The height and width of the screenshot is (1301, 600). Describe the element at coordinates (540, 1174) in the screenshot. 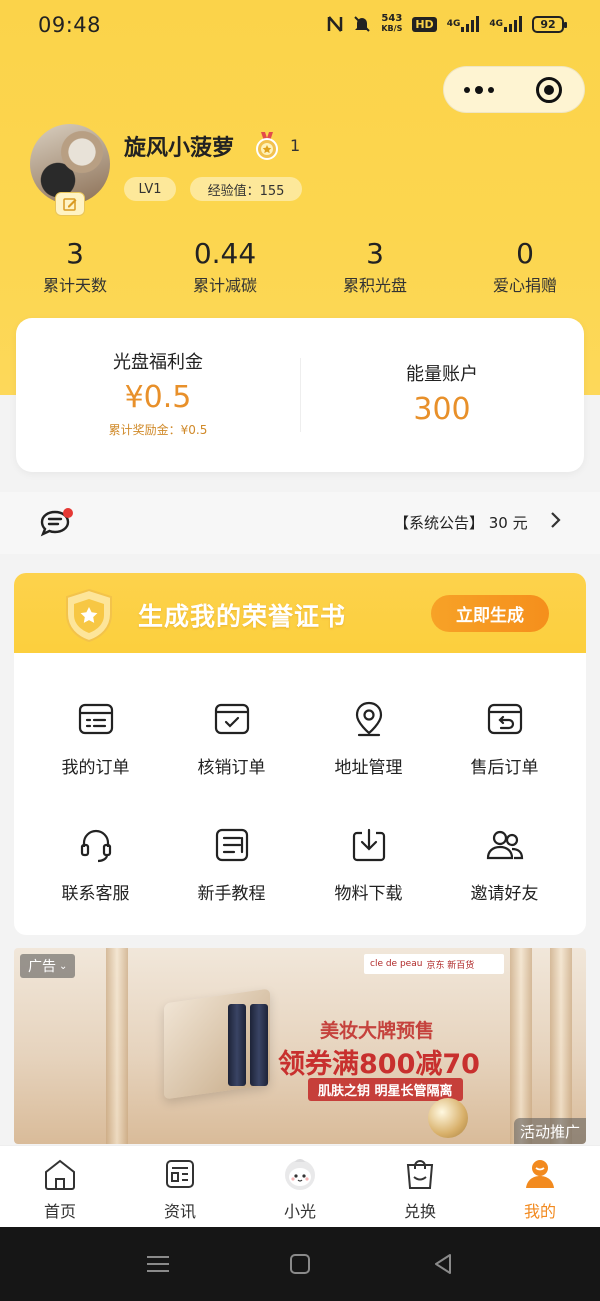

I see `profile-icon` at that location.